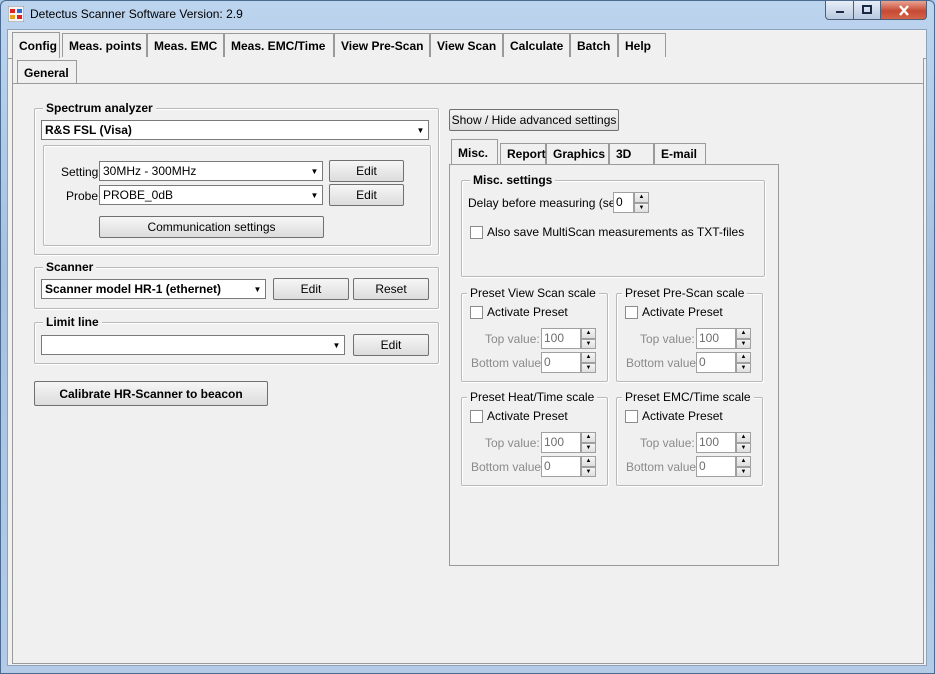  Describe the element at coordinates (523, 153) in the screenshot. I see `tab-report: Report` at that location.